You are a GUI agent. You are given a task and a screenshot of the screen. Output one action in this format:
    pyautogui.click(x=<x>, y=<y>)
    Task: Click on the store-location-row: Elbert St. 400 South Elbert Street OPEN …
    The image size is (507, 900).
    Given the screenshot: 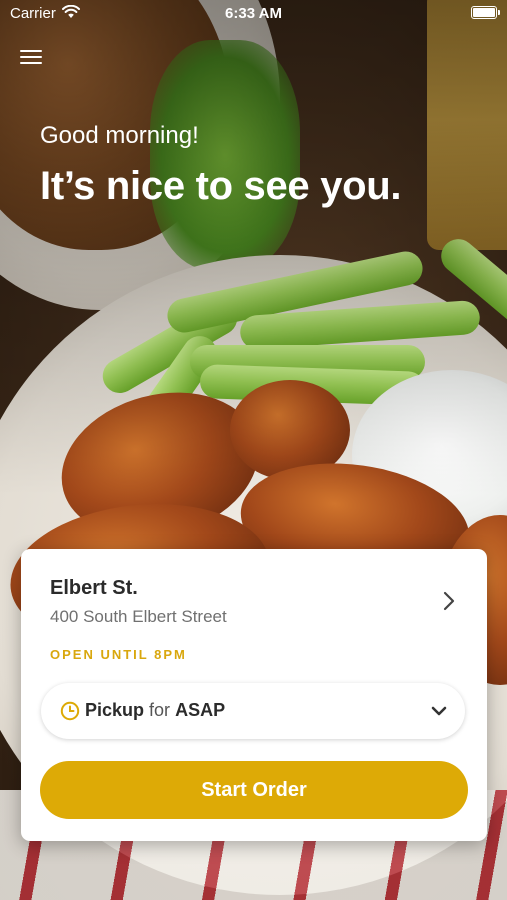 What is the action you would take?
    pyautogui.click(x=254, y=605)
    